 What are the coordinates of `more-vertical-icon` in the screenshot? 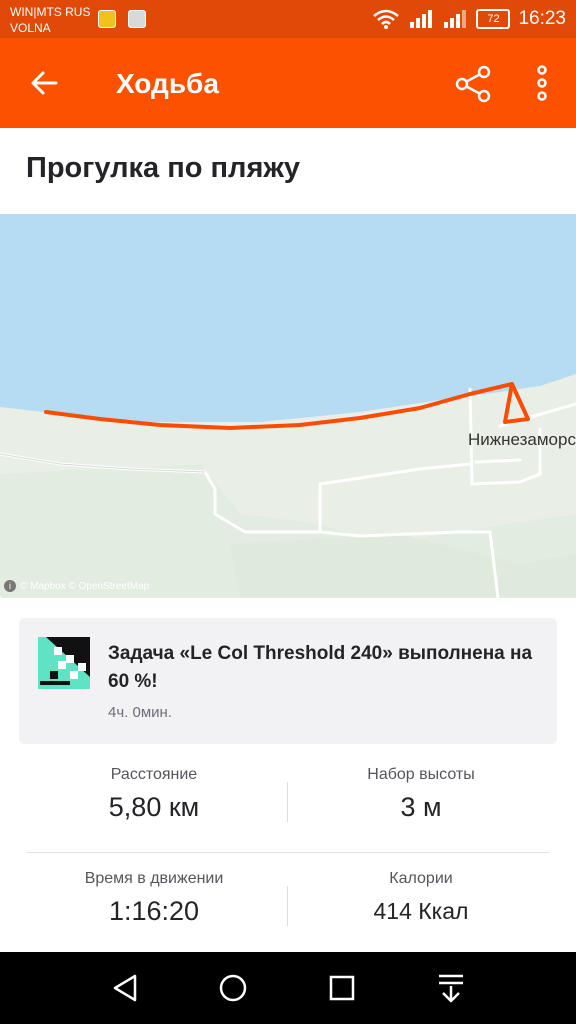 It's located at (542, 83).